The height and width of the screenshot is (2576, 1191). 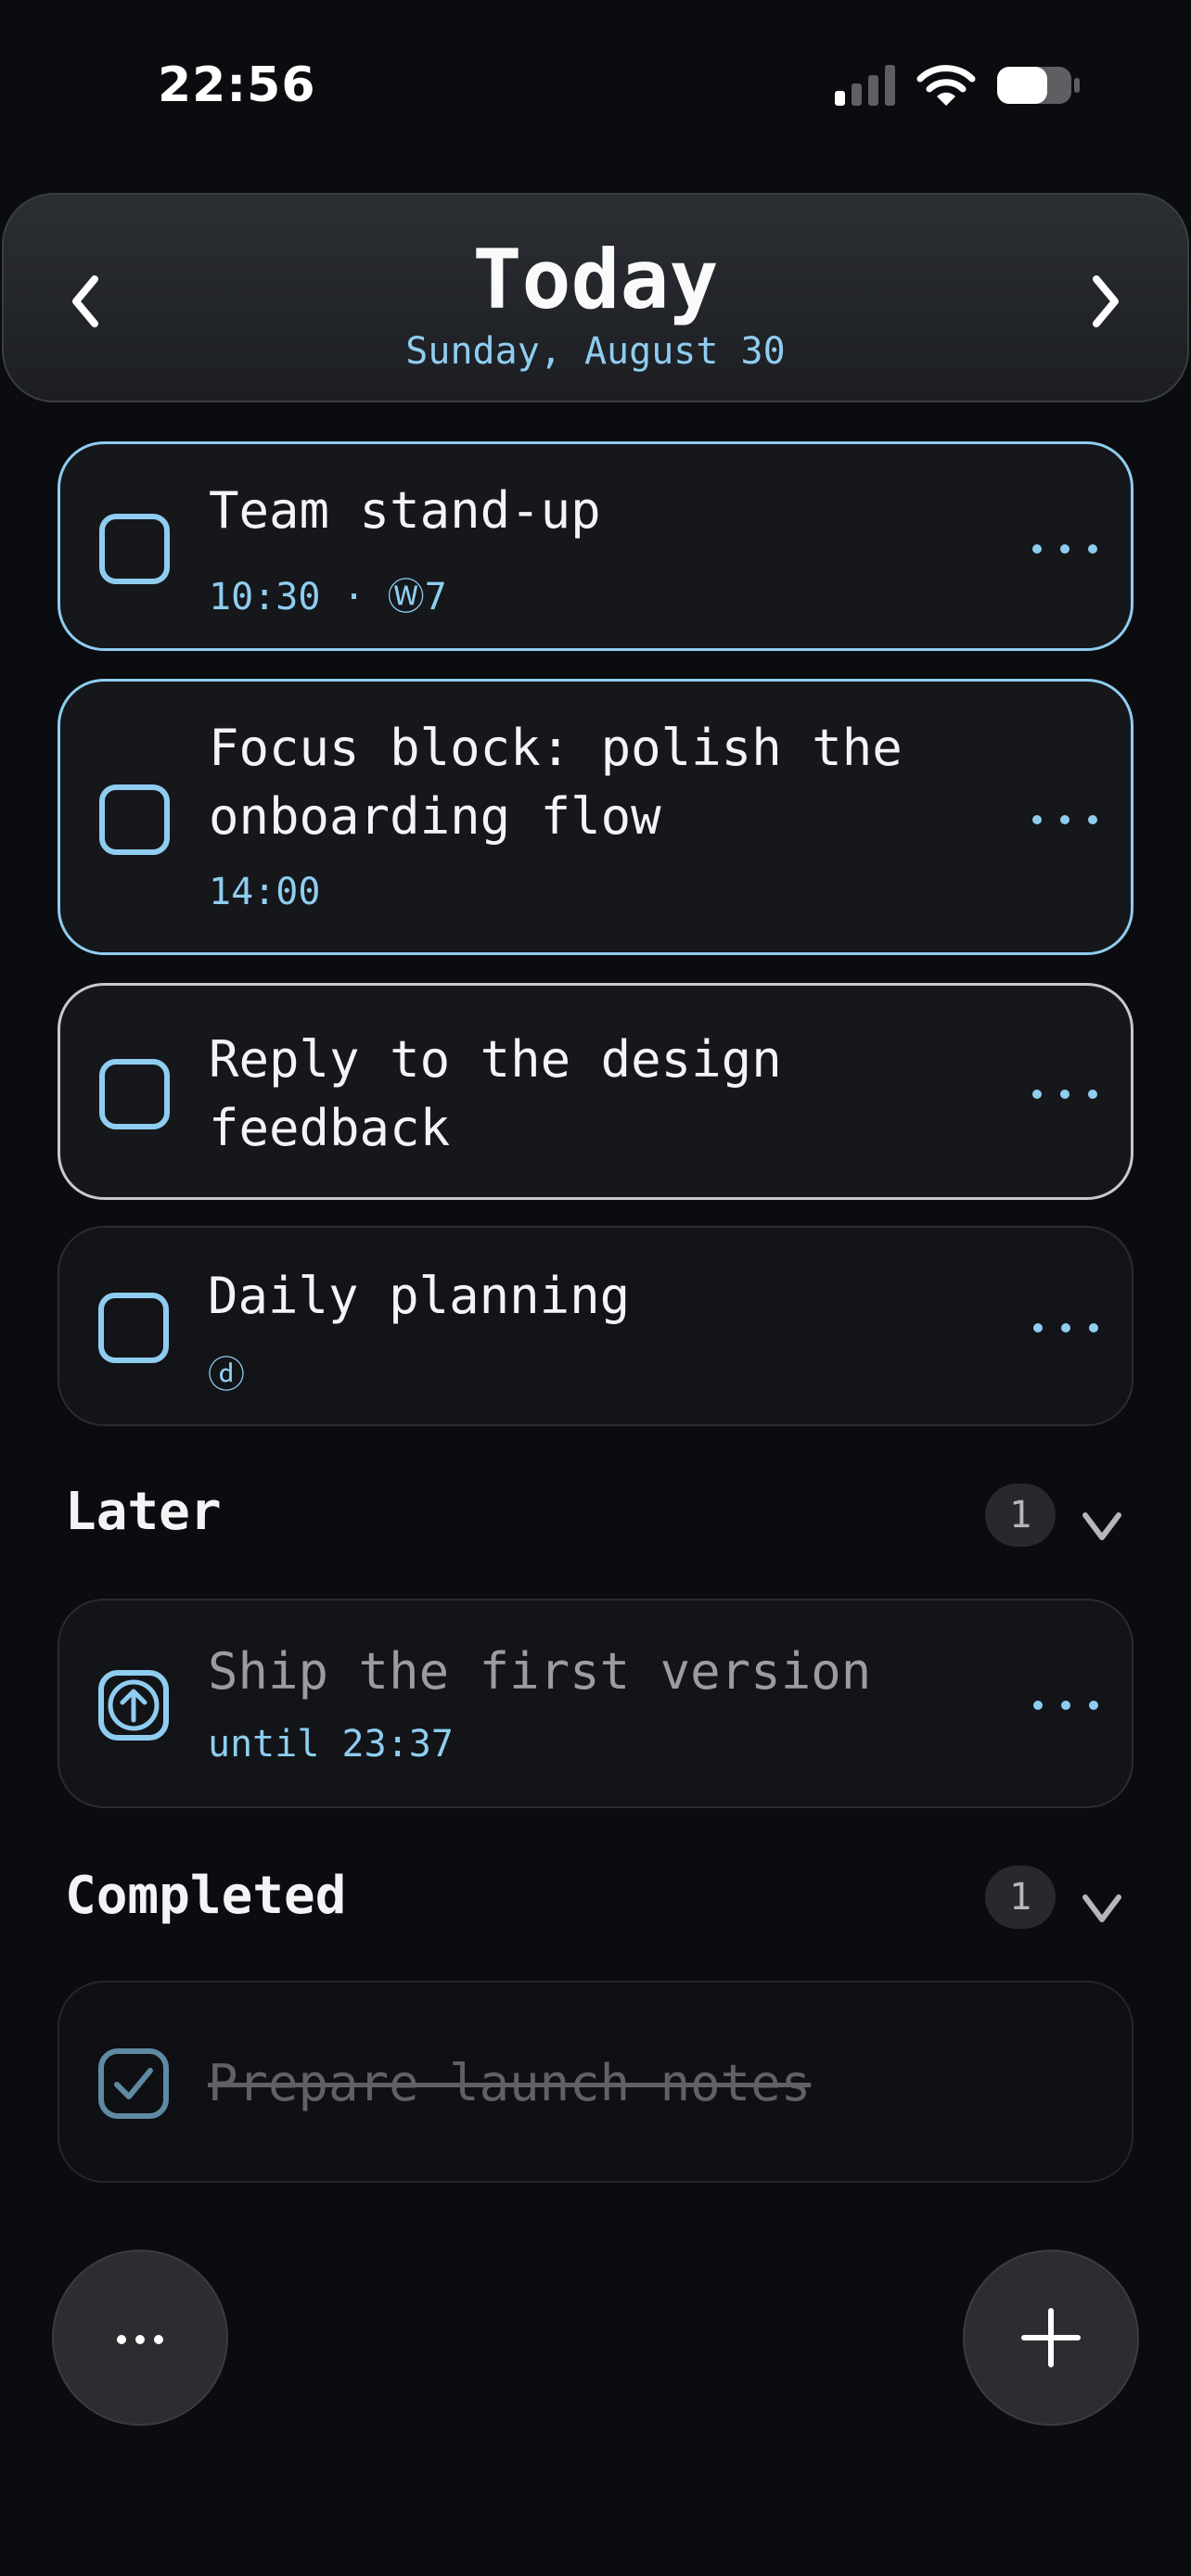 What do you see at coordinates (595, 1704) in the screenshot?
I see `later-task-card: Ship the first version until 23:37` at bounding box center [595, 1704].